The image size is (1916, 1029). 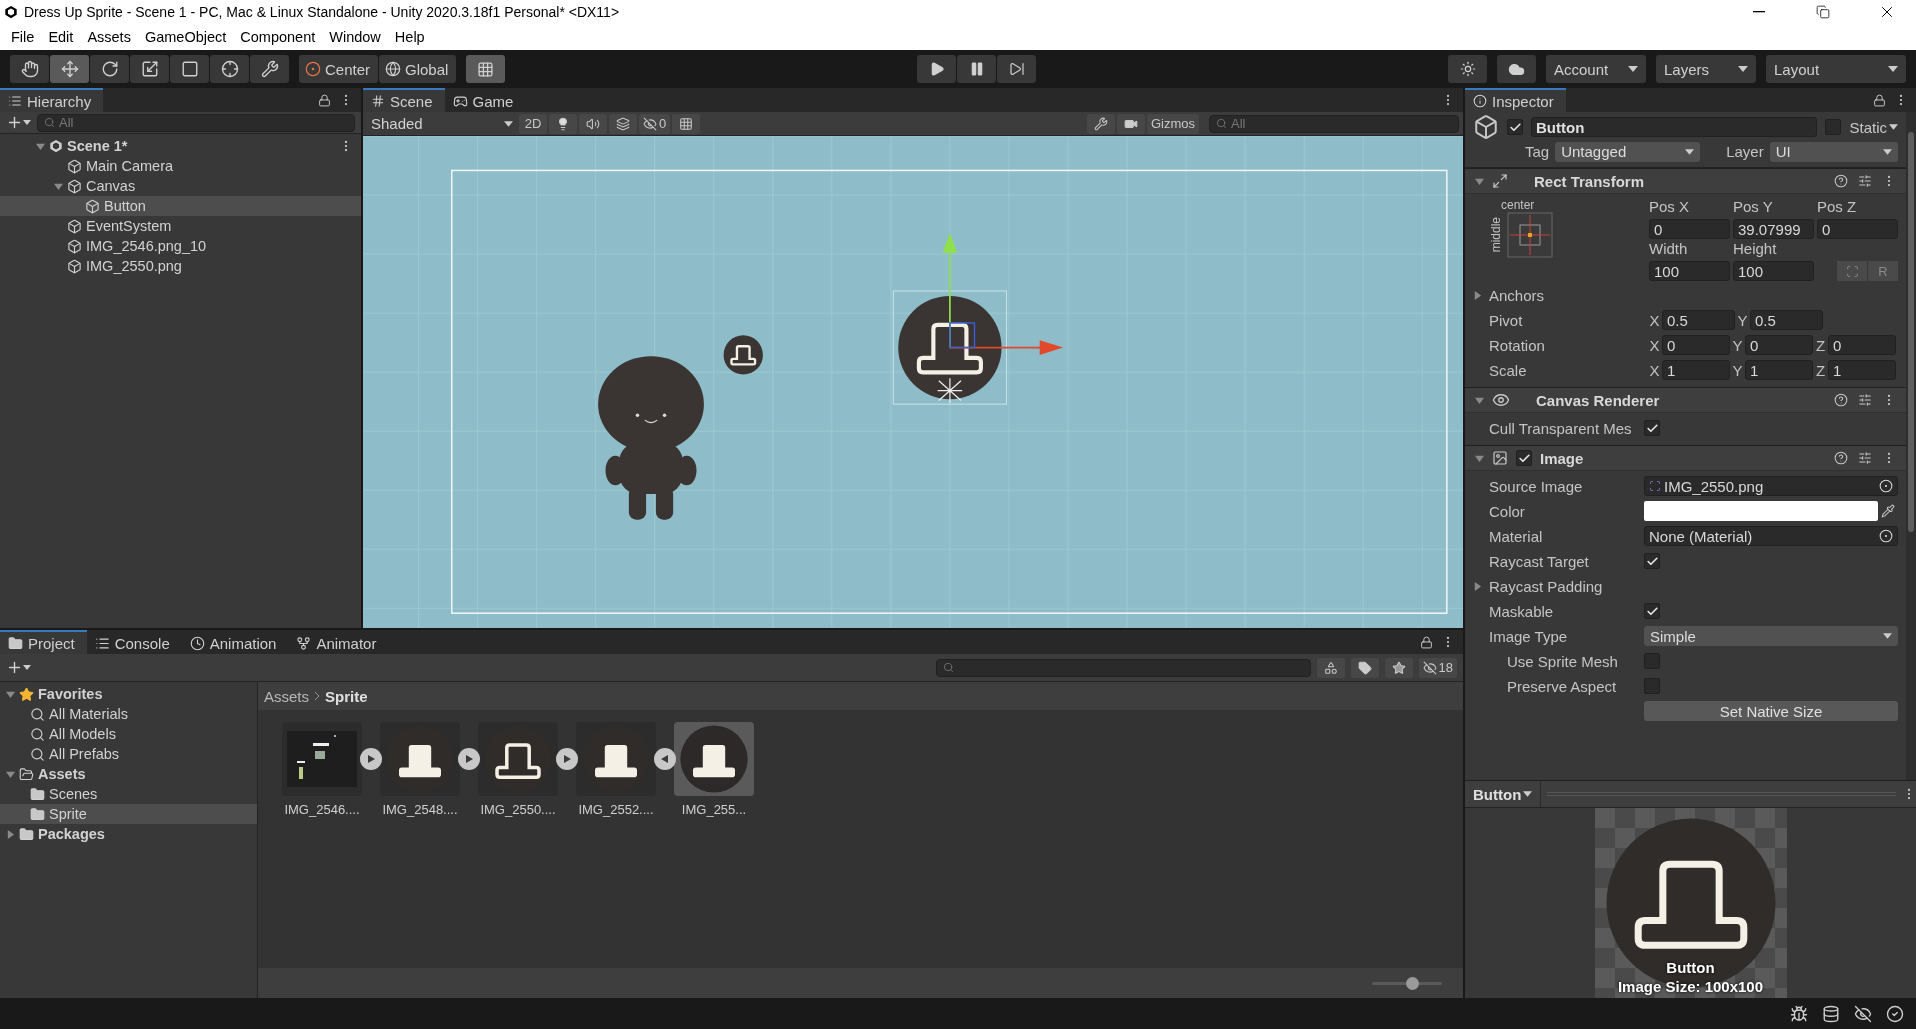 I want to click on component-header: Canvas Renderer, so click(x=1685, y=400).